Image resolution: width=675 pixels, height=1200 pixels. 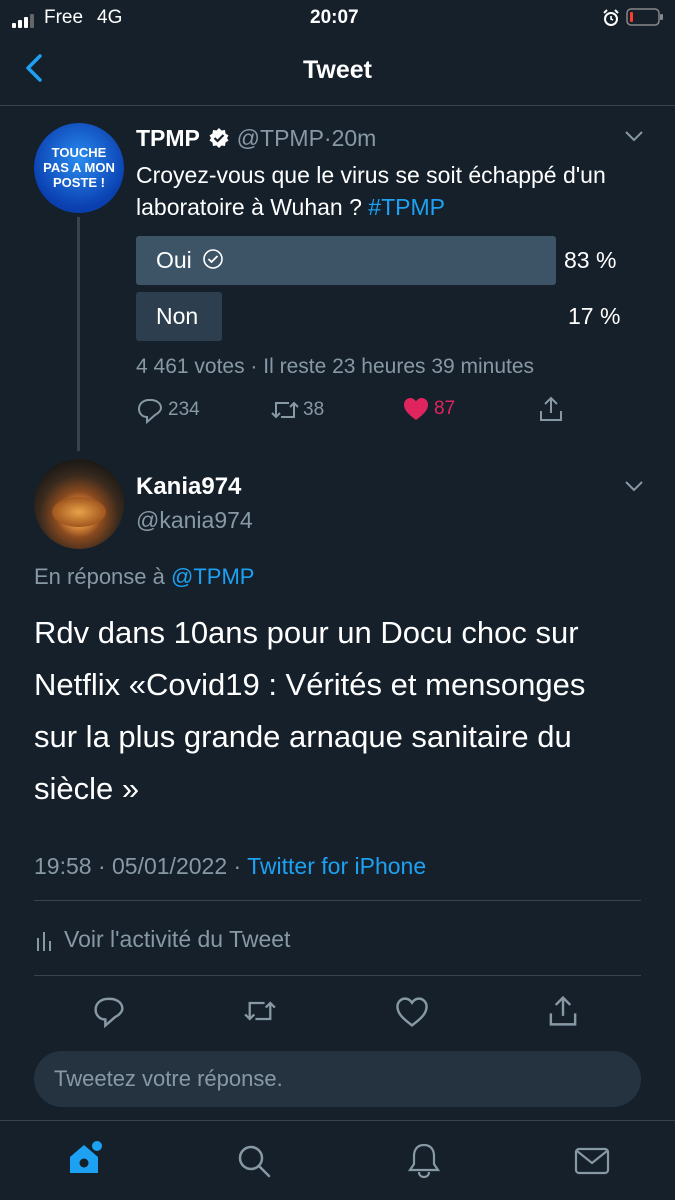 What do you see at coordinates (168, 138) in the screenshot?
I see `display-name: TPMP` at bounding box center [168, 138].